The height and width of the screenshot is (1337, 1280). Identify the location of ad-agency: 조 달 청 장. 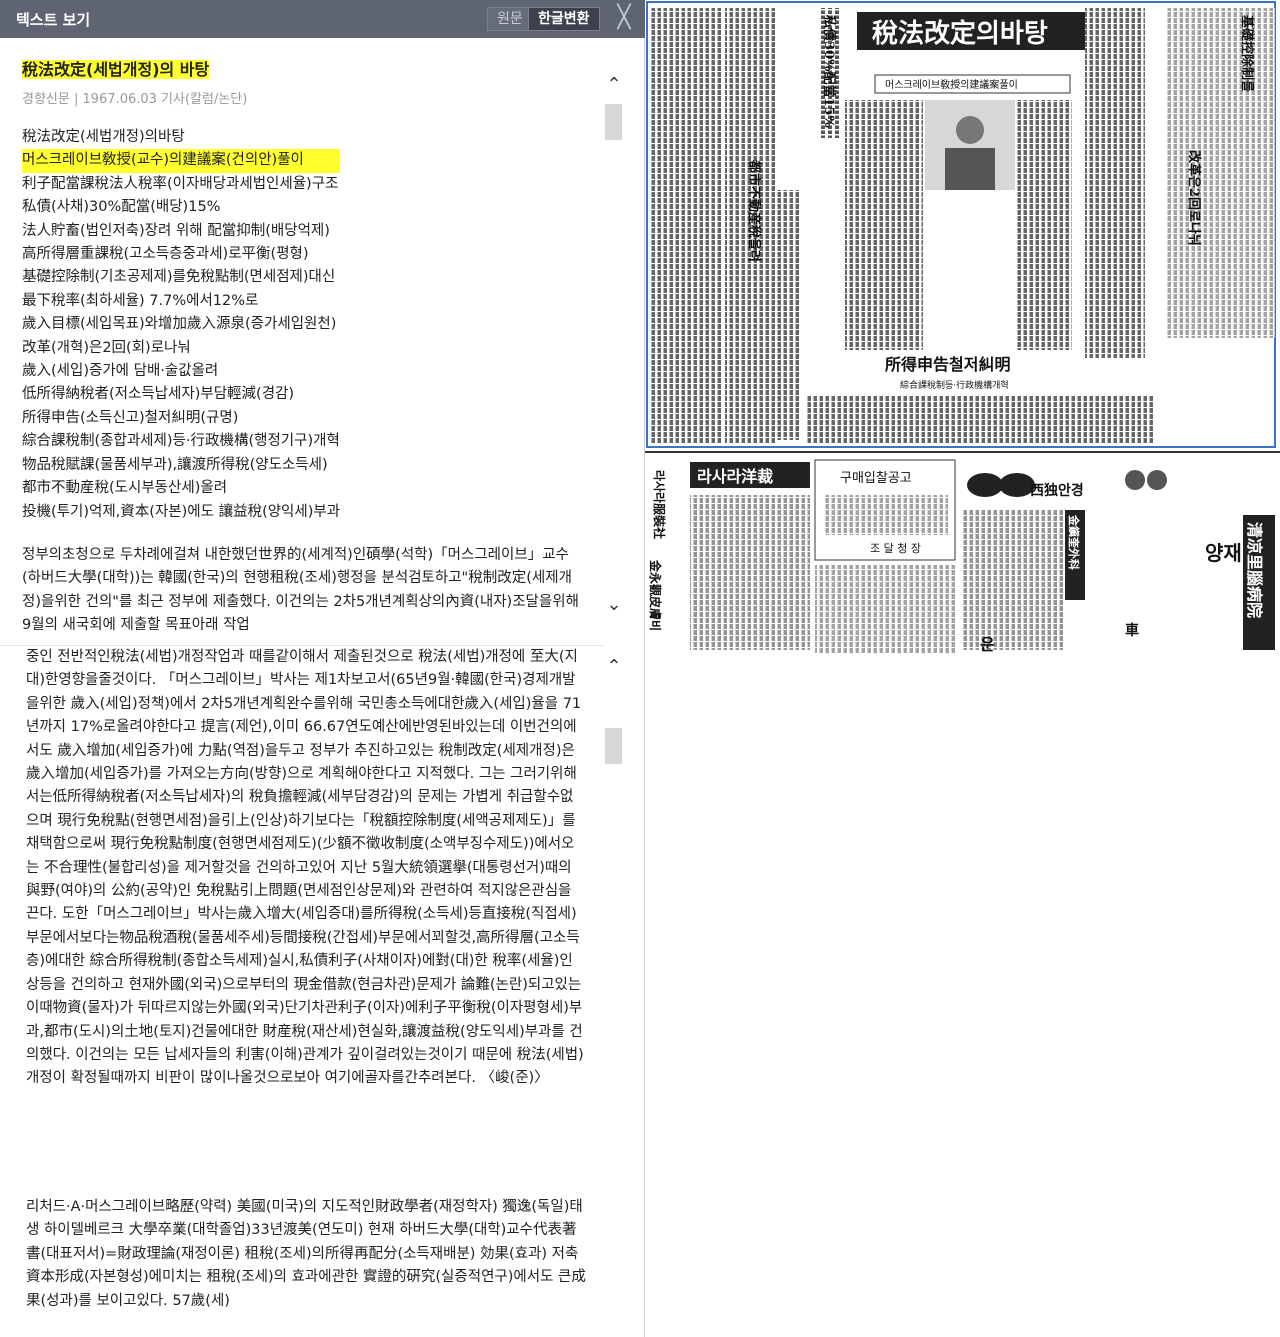
(895, 548).